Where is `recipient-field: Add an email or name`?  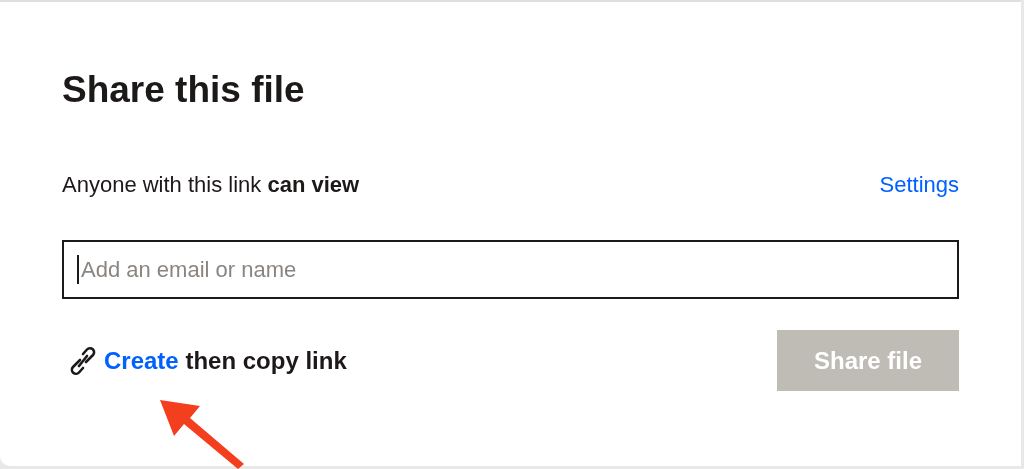
recipient-field: Add an email or name is located at coordinates (510, 269).